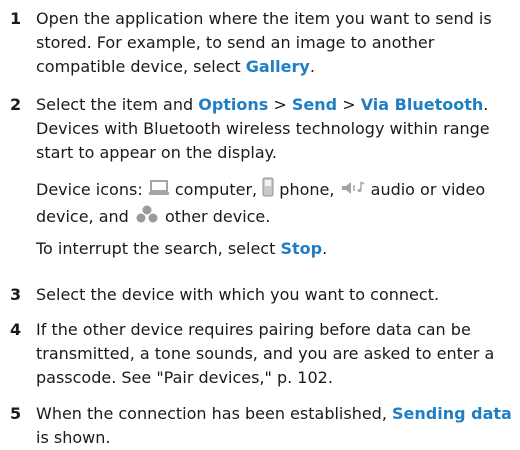 The image size is (520, 450). What do you see at coordinates (215, 216) in the screenshot?
I see `other-label: other device.` at bounding box center [215, 216].